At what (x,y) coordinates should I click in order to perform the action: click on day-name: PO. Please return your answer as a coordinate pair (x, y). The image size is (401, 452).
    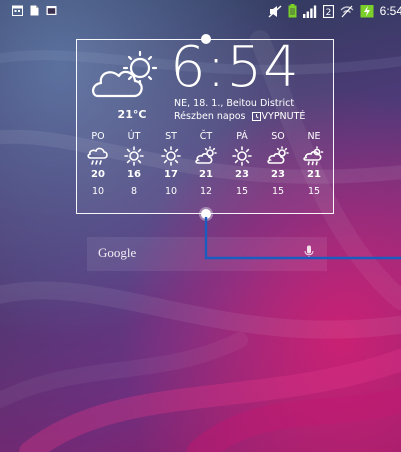
    Looking at the image, I should click on (98, 136).